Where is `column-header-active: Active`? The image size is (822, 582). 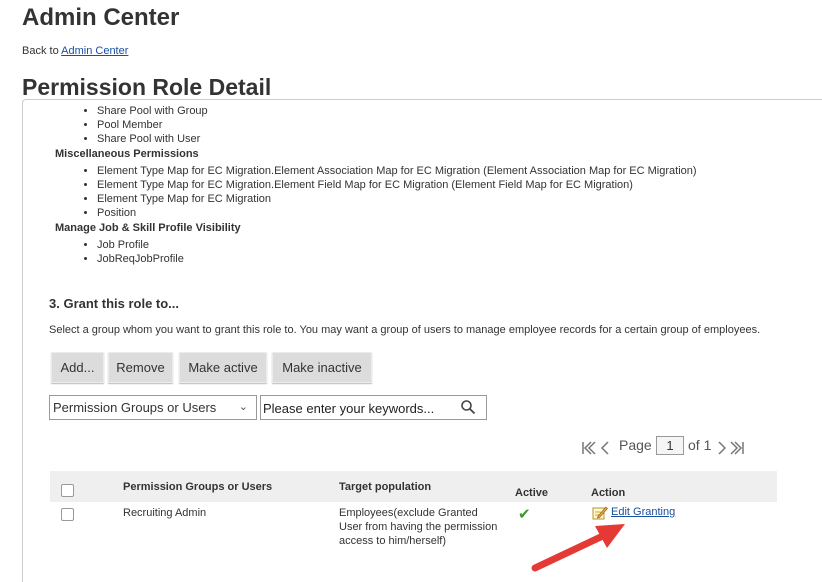
column-header-active: Active is located at coordinates (532, 493).